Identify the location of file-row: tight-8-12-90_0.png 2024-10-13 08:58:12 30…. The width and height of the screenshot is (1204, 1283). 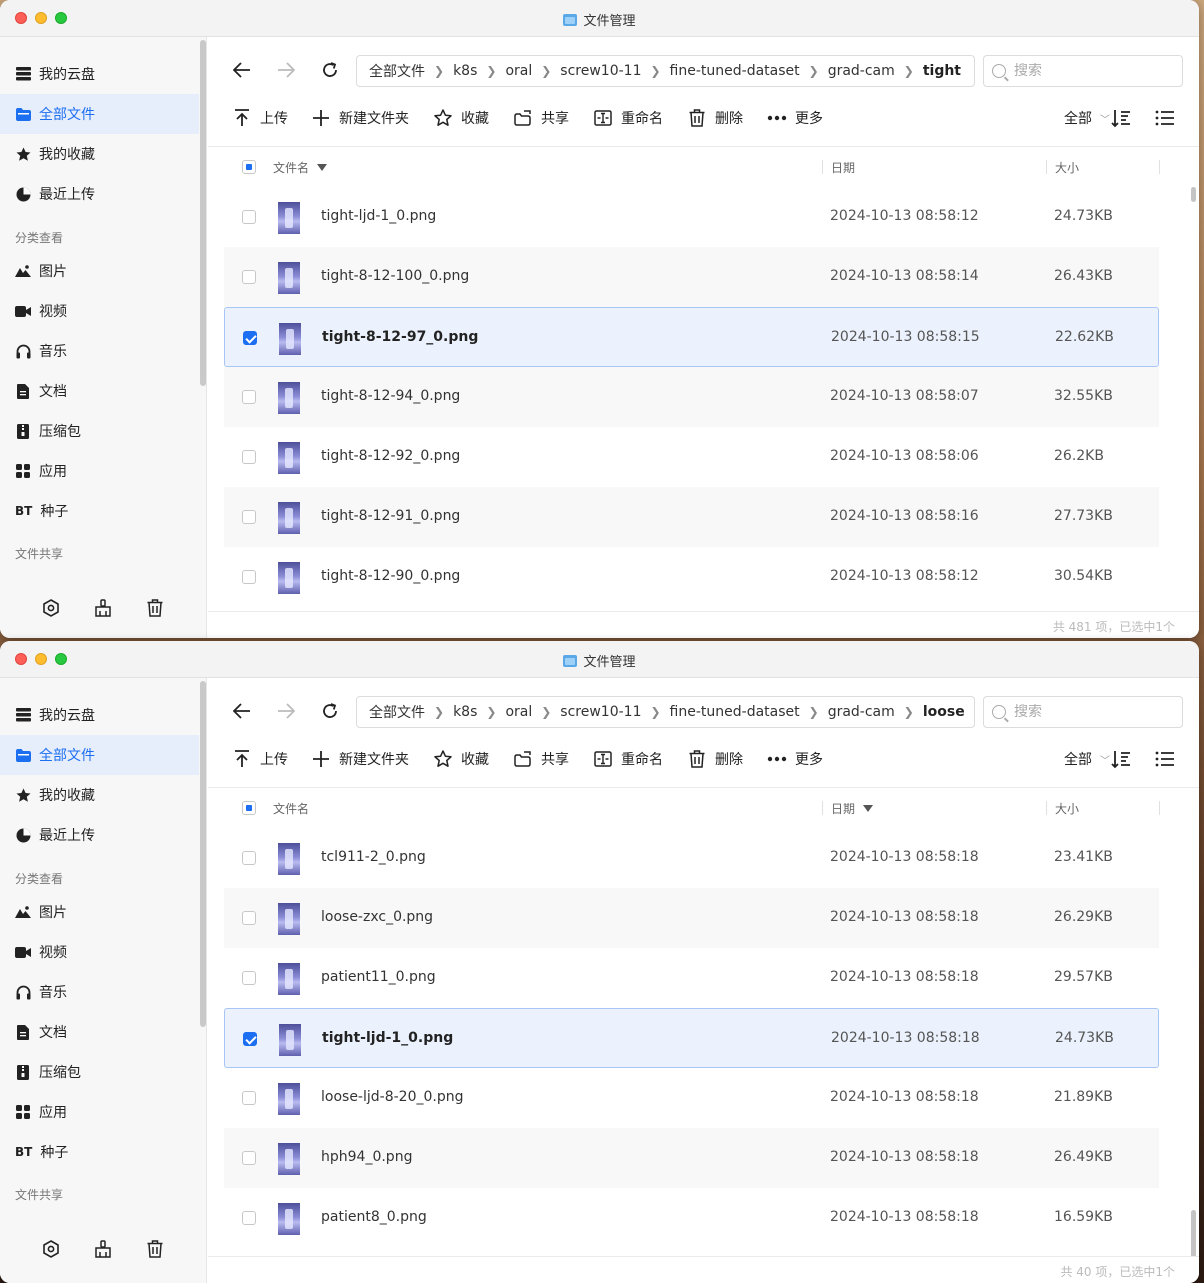
(691, 577).